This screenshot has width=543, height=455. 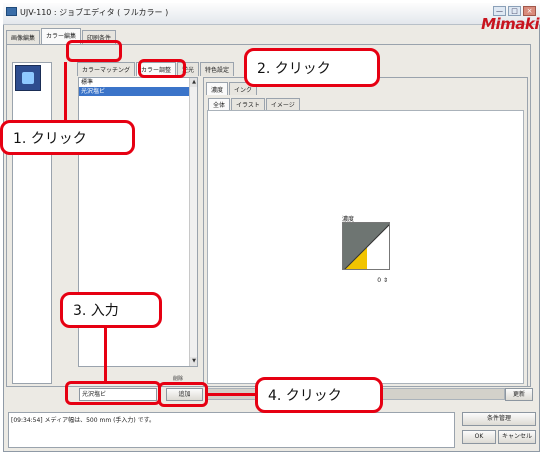 What do you see at coordinates (282, 104) in the screenshot?
I see `tab-image: イメージ` at bounding box center [282, 104].